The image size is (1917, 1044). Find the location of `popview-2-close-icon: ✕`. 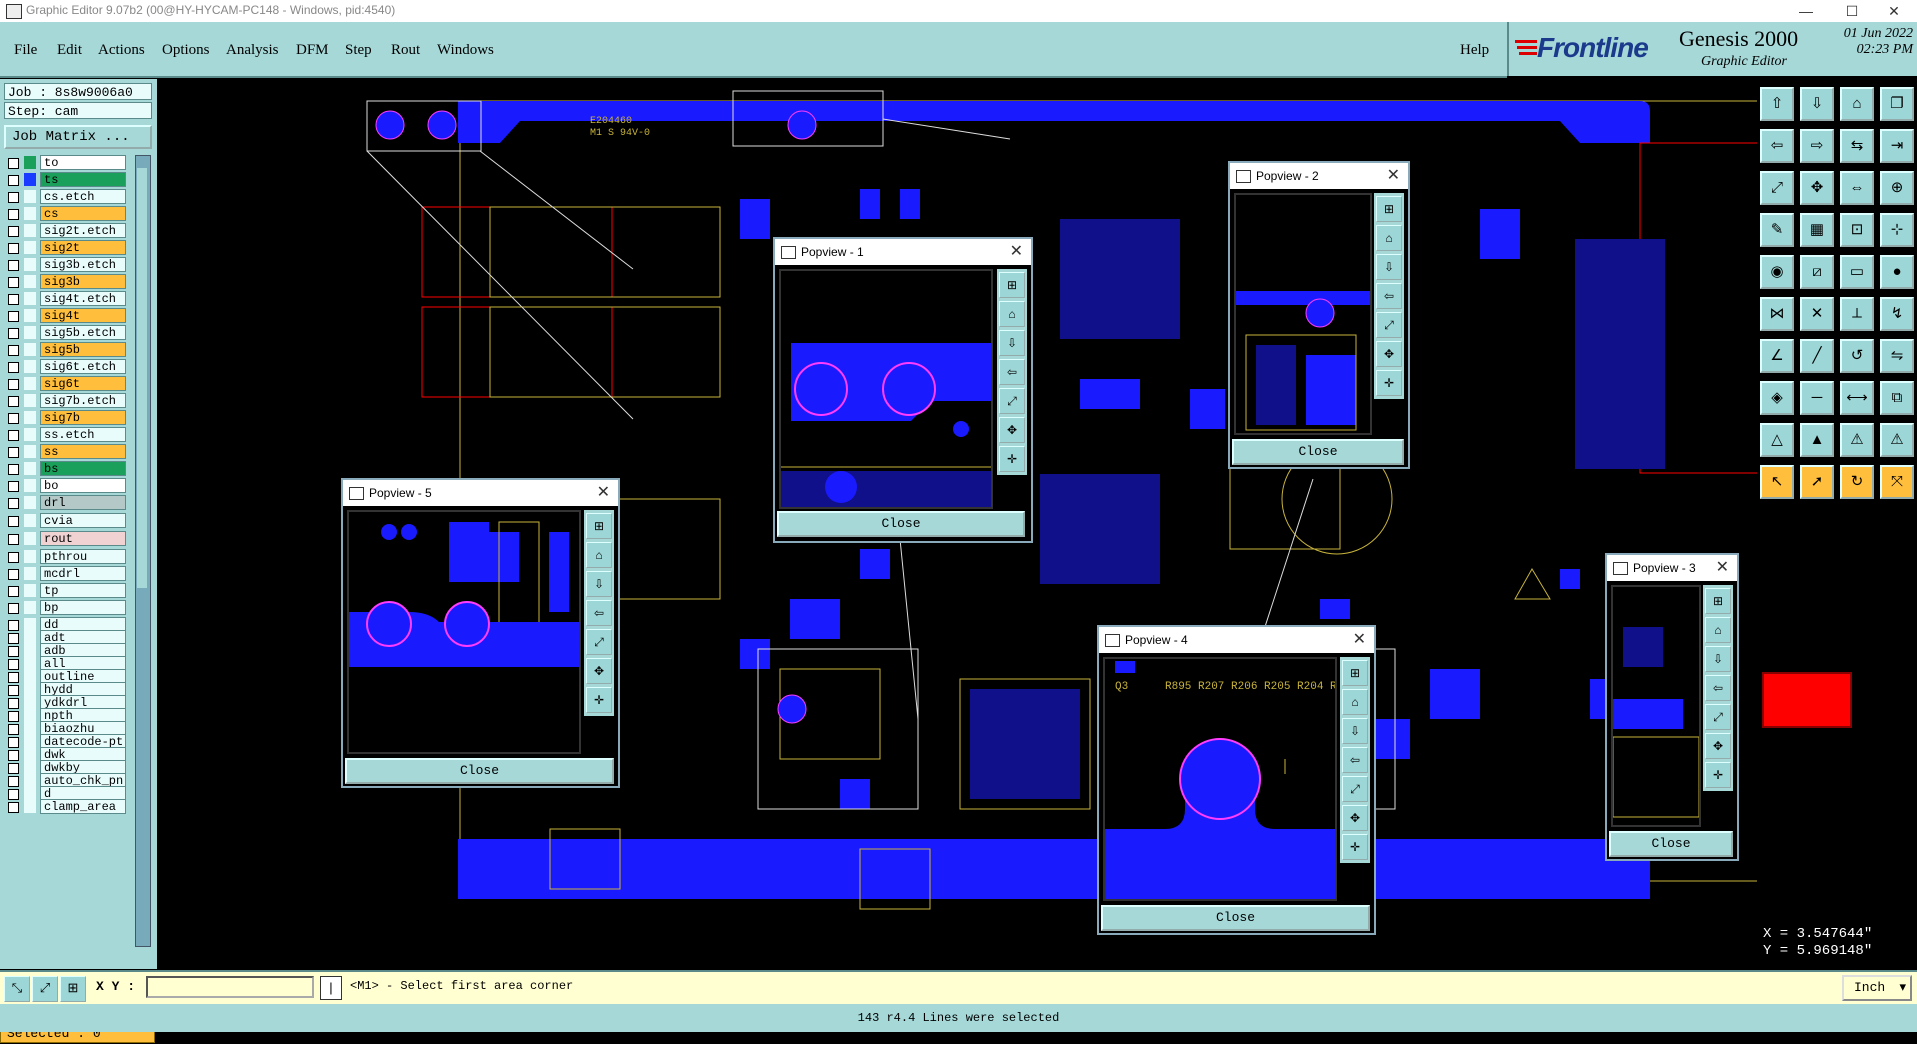

popview-2-close-icon: ✕ is located at coordinates (1393, 176).